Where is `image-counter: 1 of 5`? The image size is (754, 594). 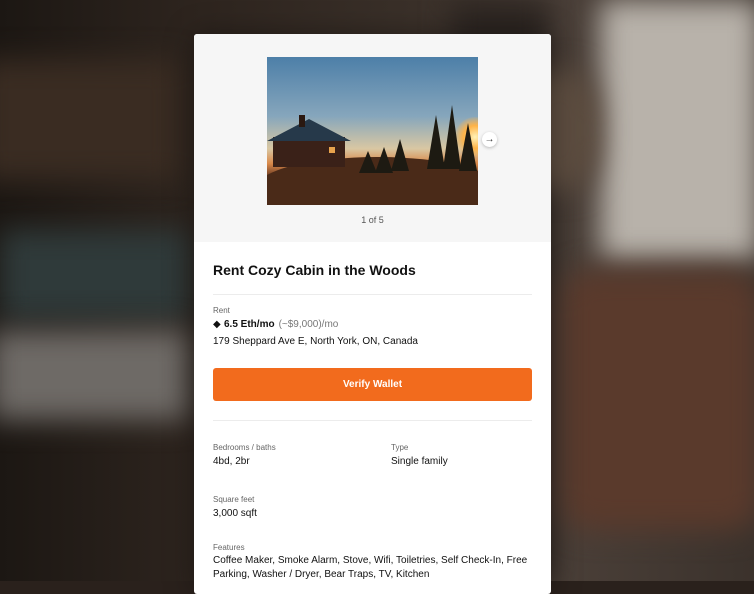 image-counter: 1 of 5 is located at coordinates (372, 220).